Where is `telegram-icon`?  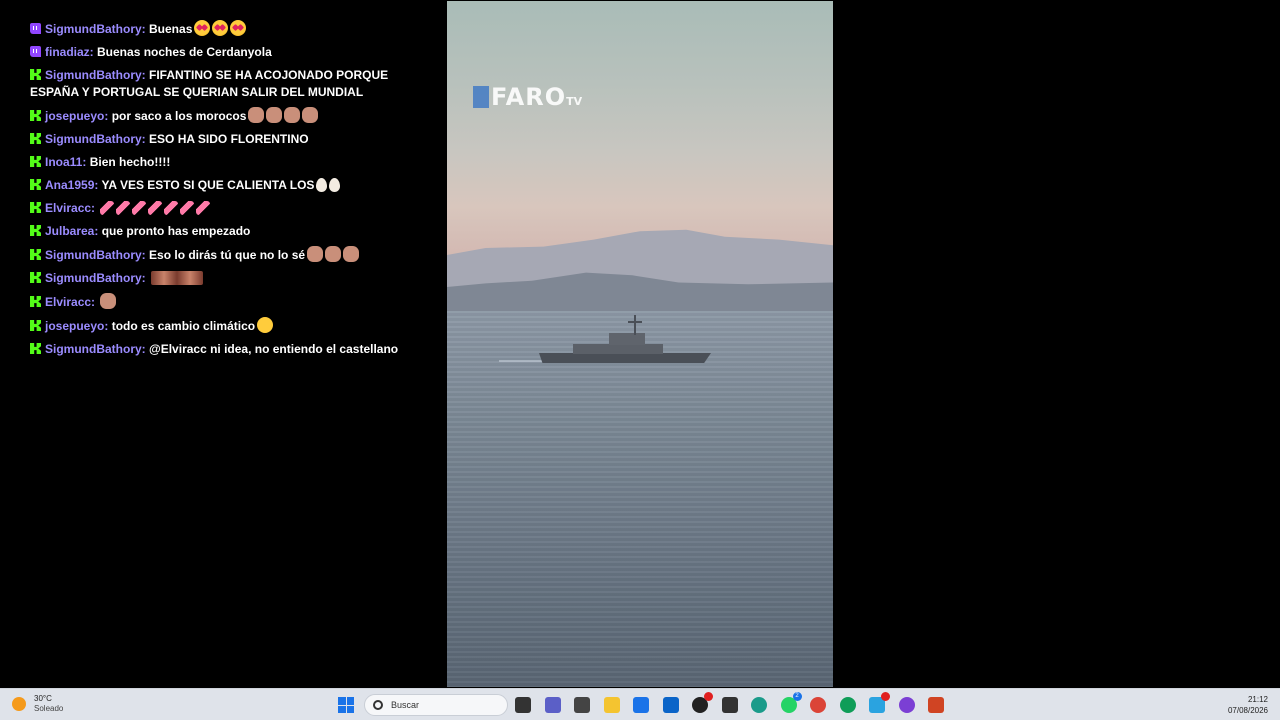 telegram-icon is located at coordinates (879, 702).